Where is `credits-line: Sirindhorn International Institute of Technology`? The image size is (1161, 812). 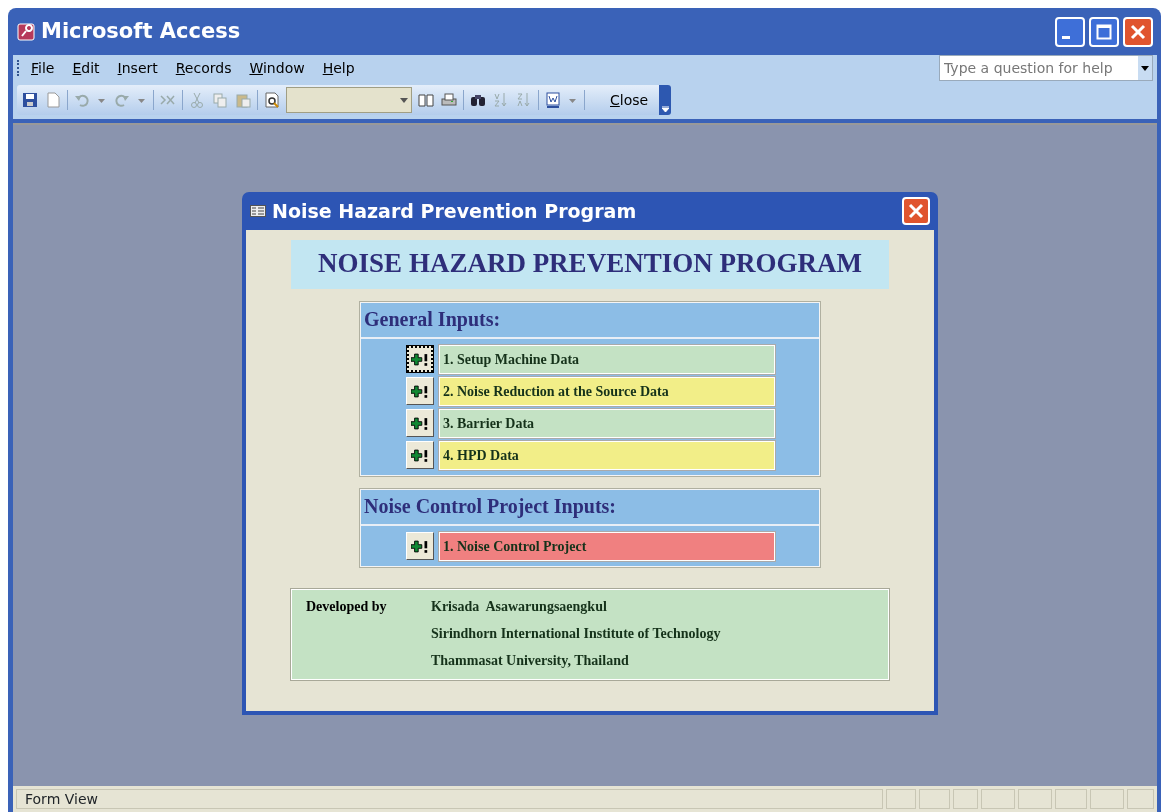 credits-line: Sirindhorn International Institute of Technology is located at coordinates (576, 633).